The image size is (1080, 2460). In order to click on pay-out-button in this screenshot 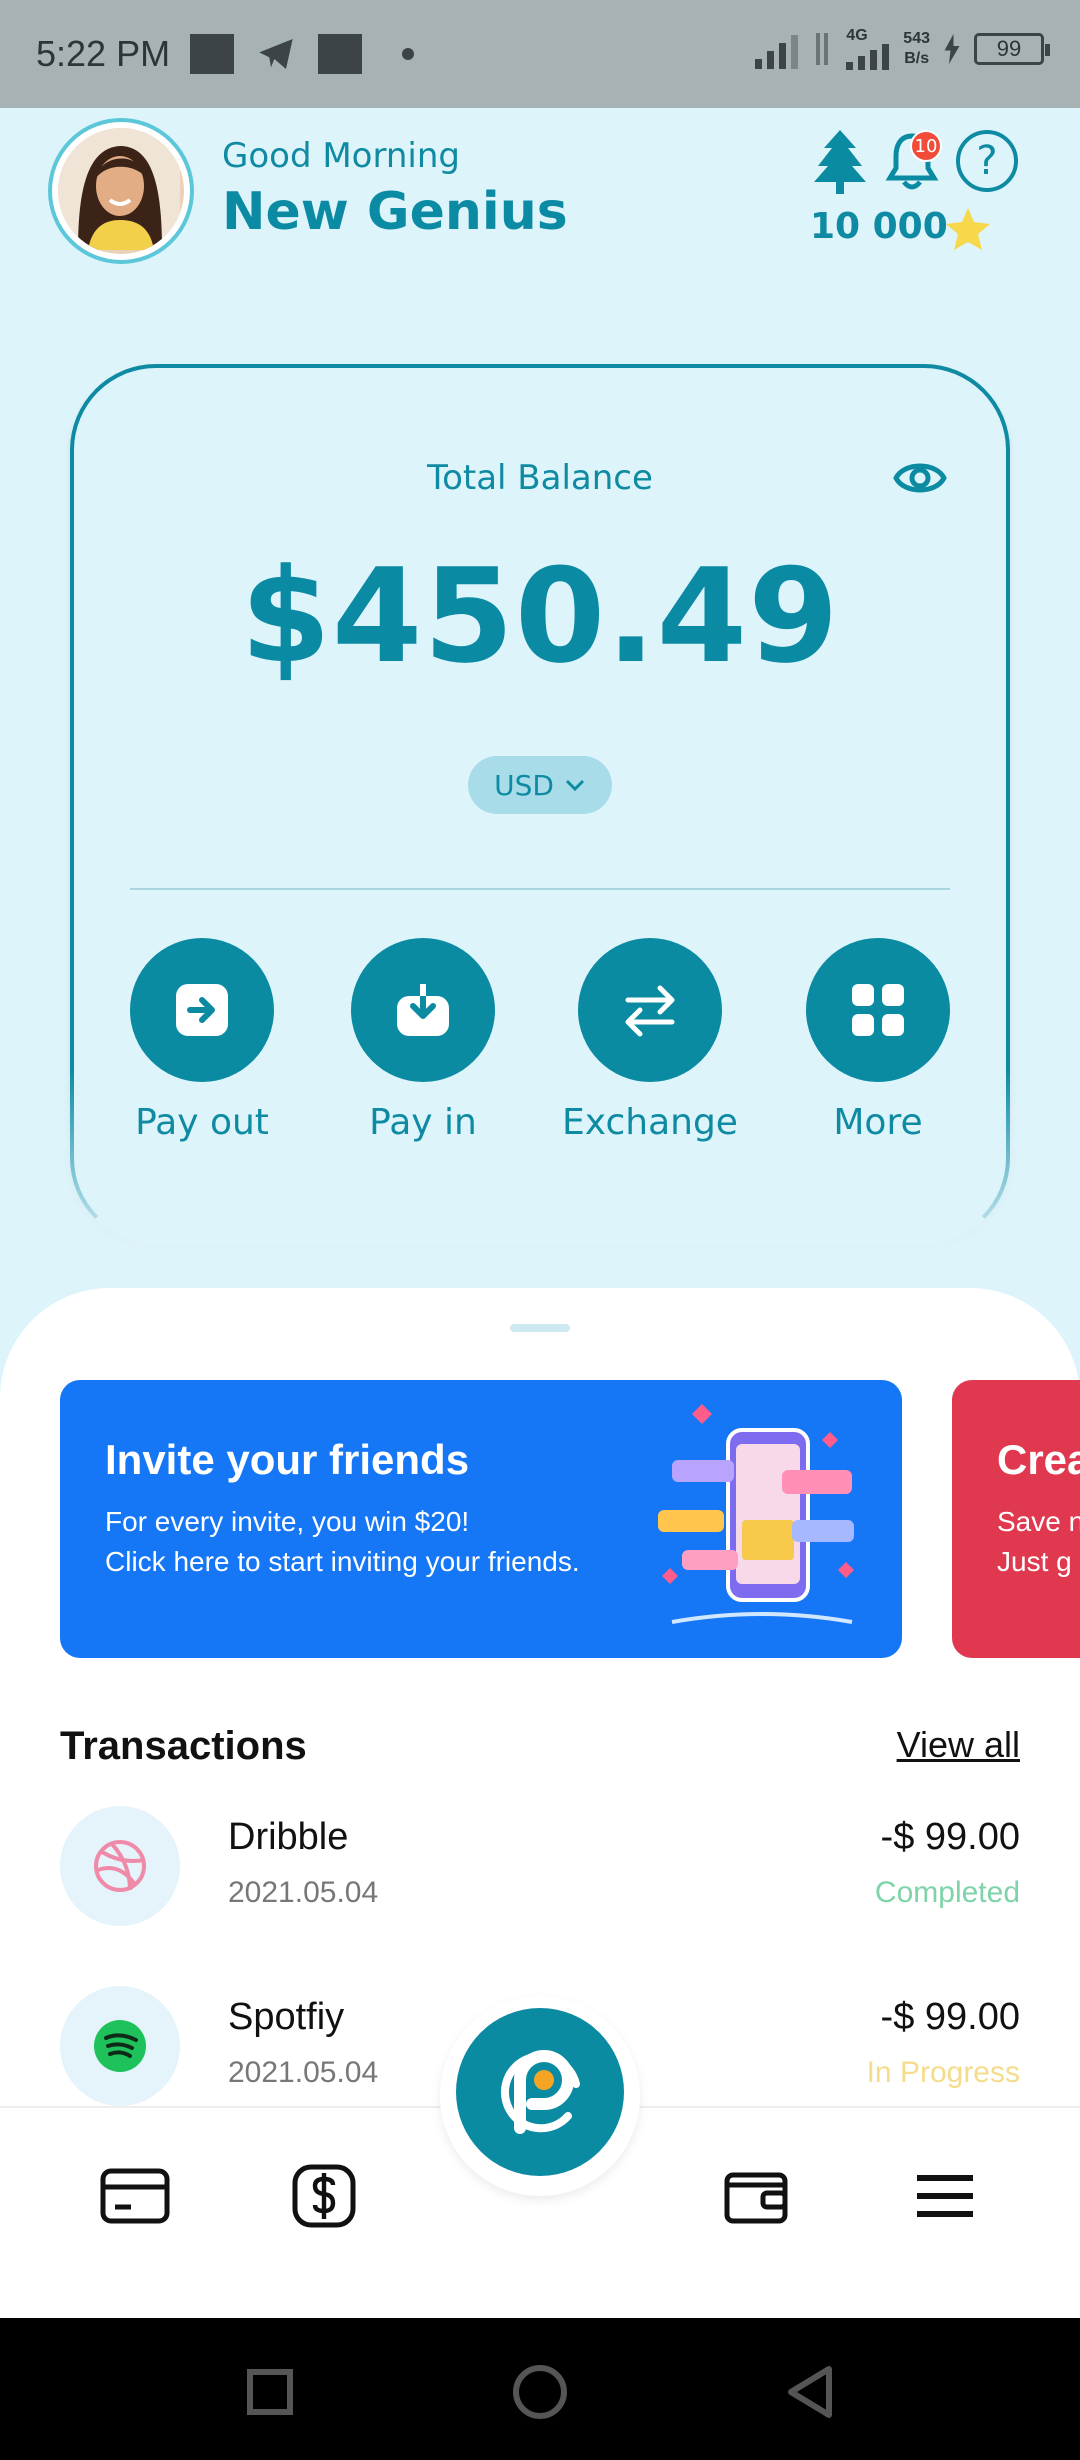, I will do `click(202, 1010)`.